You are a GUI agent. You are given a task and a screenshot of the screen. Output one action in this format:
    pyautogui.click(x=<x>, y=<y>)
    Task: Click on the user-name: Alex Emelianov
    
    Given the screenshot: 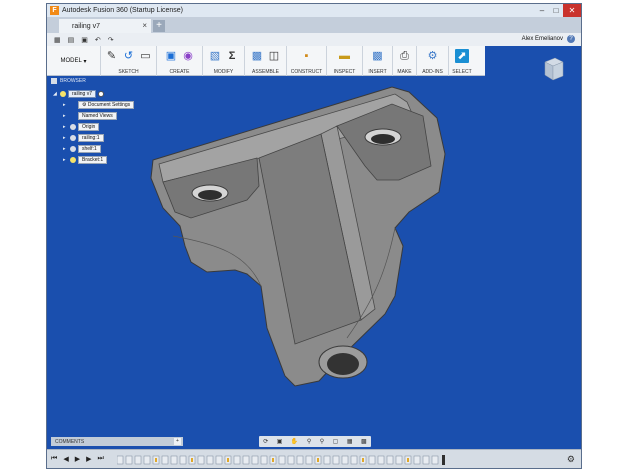 What is the action you would take?
    pyautogui.click(x=542, y=39)
    